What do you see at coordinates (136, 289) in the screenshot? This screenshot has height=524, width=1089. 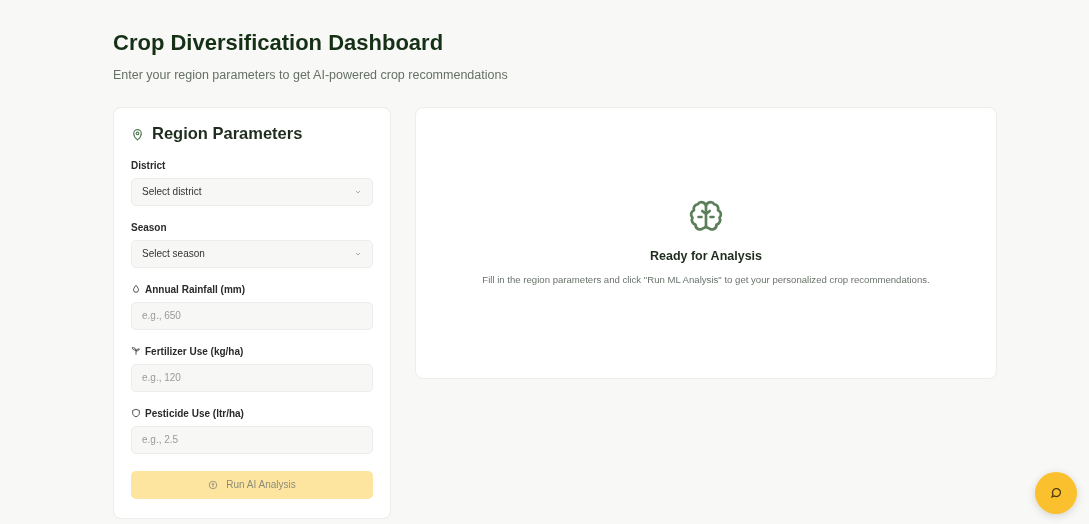 I see `droplet-icon` at bounding box center [136, 289].